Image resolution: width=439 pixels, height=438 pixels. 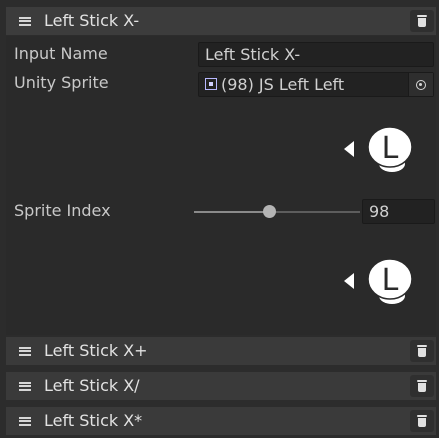 I want to click on sprite-icon, so click(x=211, y=84).